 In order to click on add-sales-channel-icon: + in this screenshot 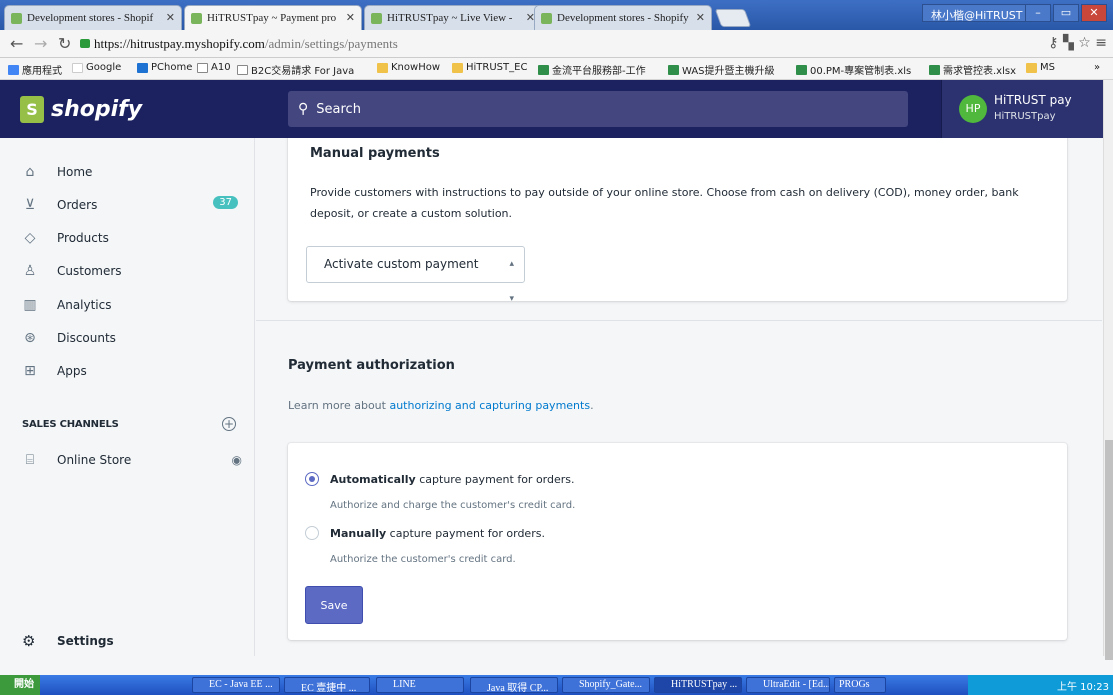, I will do `click(229, 424)`.